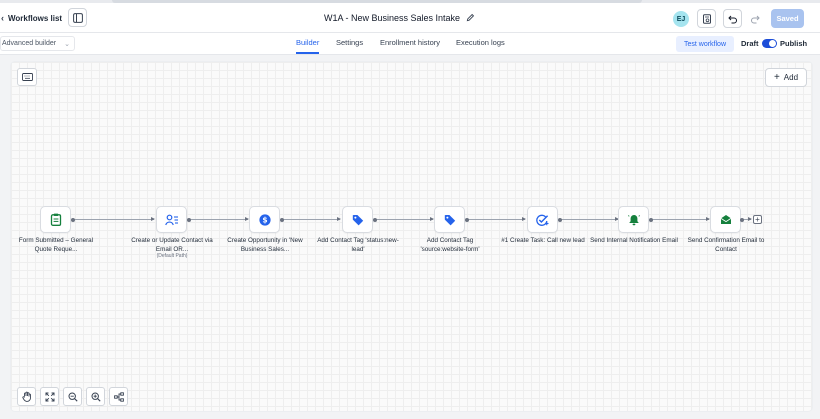 Image resolution: width=820 pixels, height=419 pixels. I want to click on document-history-icon, so click(706, 18).